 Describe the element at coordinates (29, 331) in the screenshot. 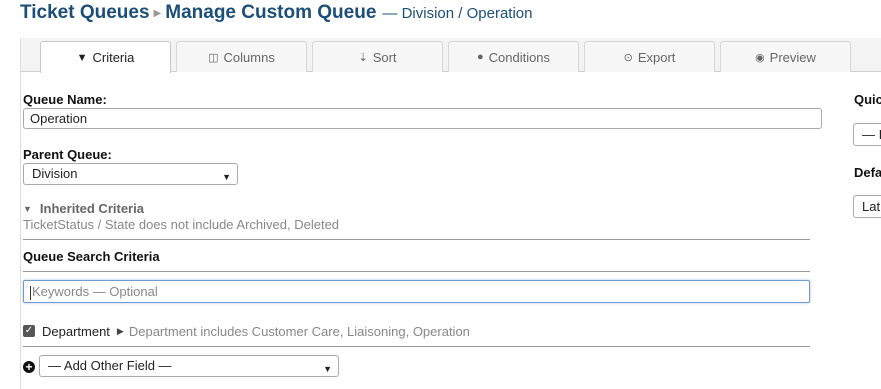

I see `department-checkbox: ✓` at that location.